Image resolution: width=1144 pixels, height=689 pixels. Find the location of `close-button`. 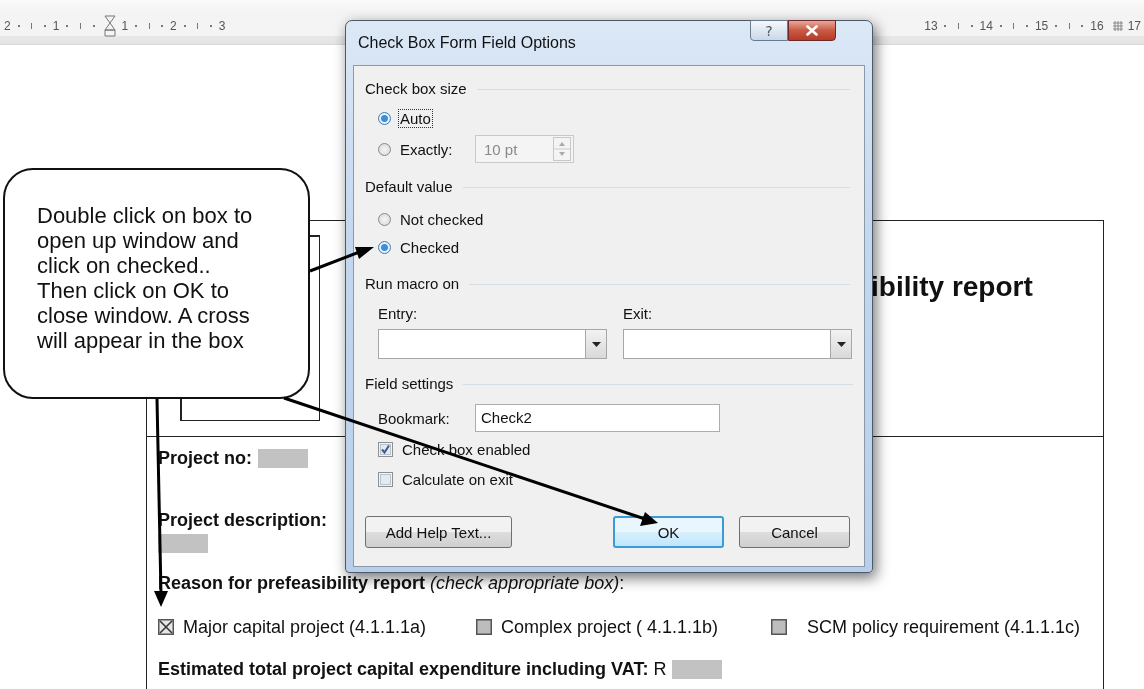

close-button is located at coordinates (812, 30).